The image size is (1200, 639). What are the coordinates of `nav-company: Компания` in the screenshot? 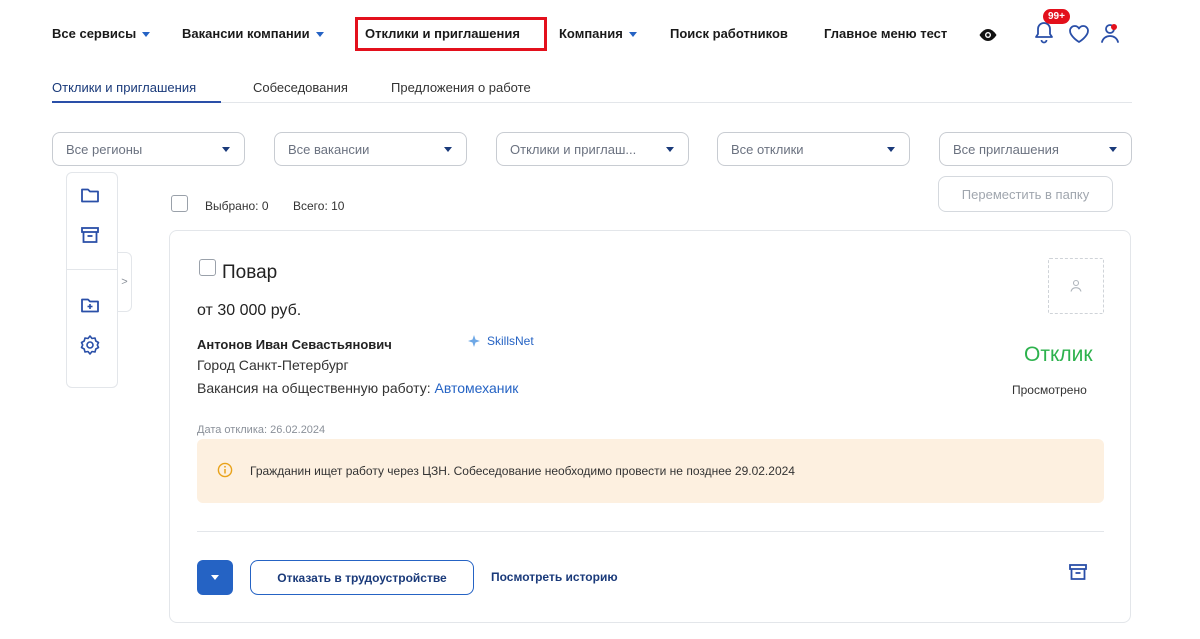 It's located at (598, 33).